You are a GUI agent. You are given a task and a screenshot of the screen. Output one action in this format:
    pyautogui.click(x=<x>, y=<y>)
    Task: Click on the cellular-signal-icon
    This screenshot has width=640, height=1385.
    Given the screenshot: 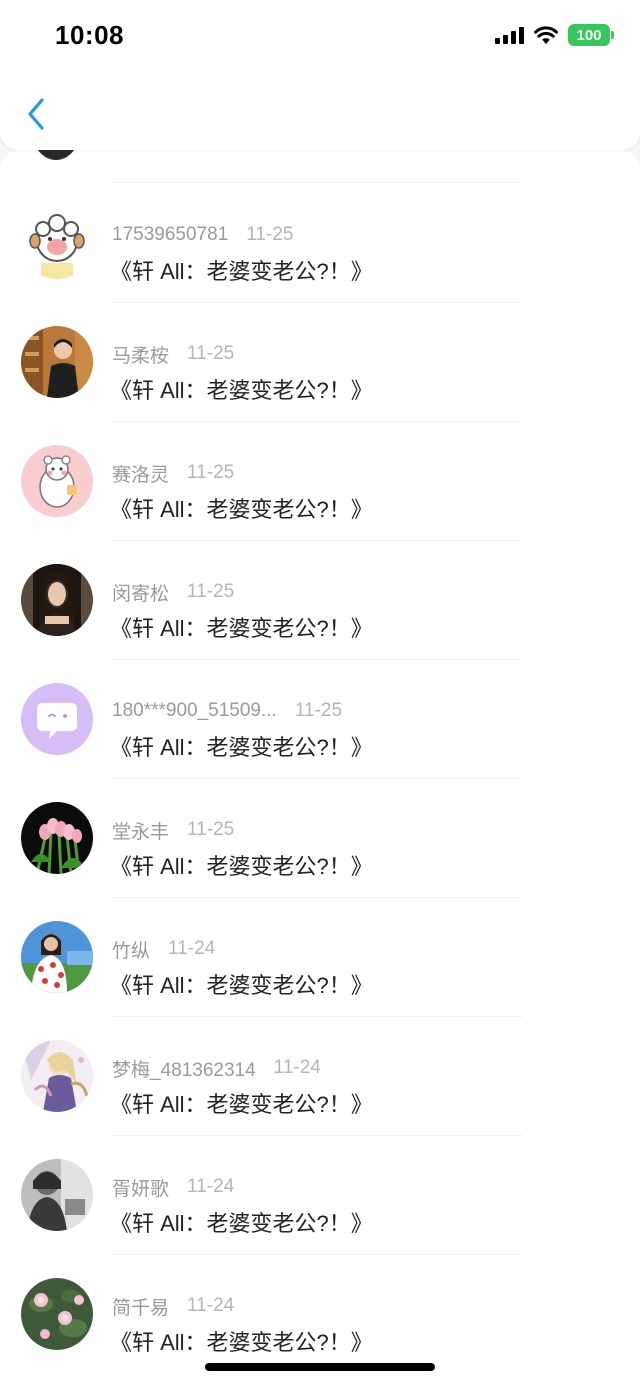 What is the action you would take?
    pyautogui.click(x=509, y=35)
    